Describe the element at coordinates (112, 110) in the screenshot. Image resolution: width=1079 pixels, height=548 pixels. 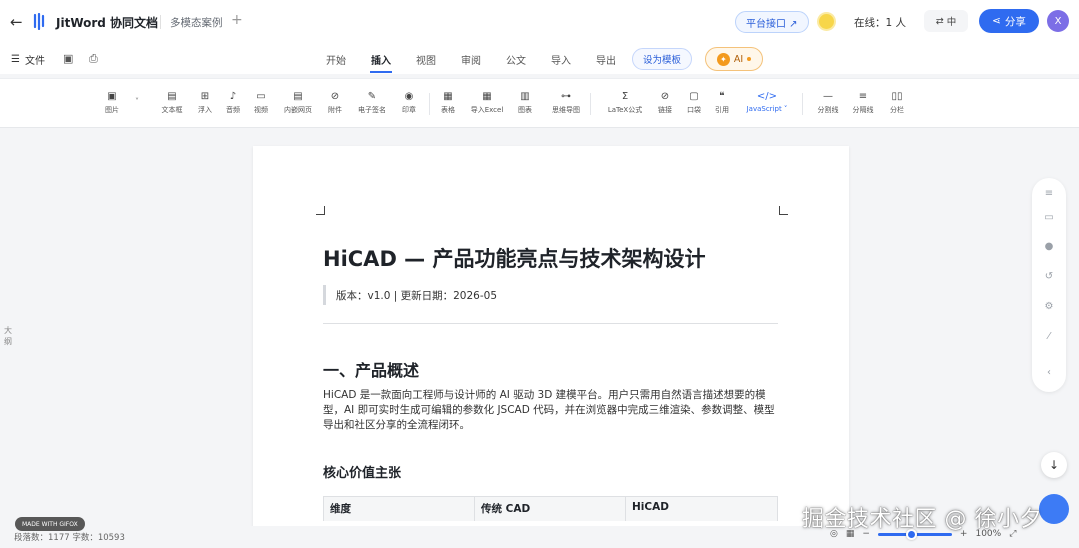
I see `tool-label: 图片` at that location.